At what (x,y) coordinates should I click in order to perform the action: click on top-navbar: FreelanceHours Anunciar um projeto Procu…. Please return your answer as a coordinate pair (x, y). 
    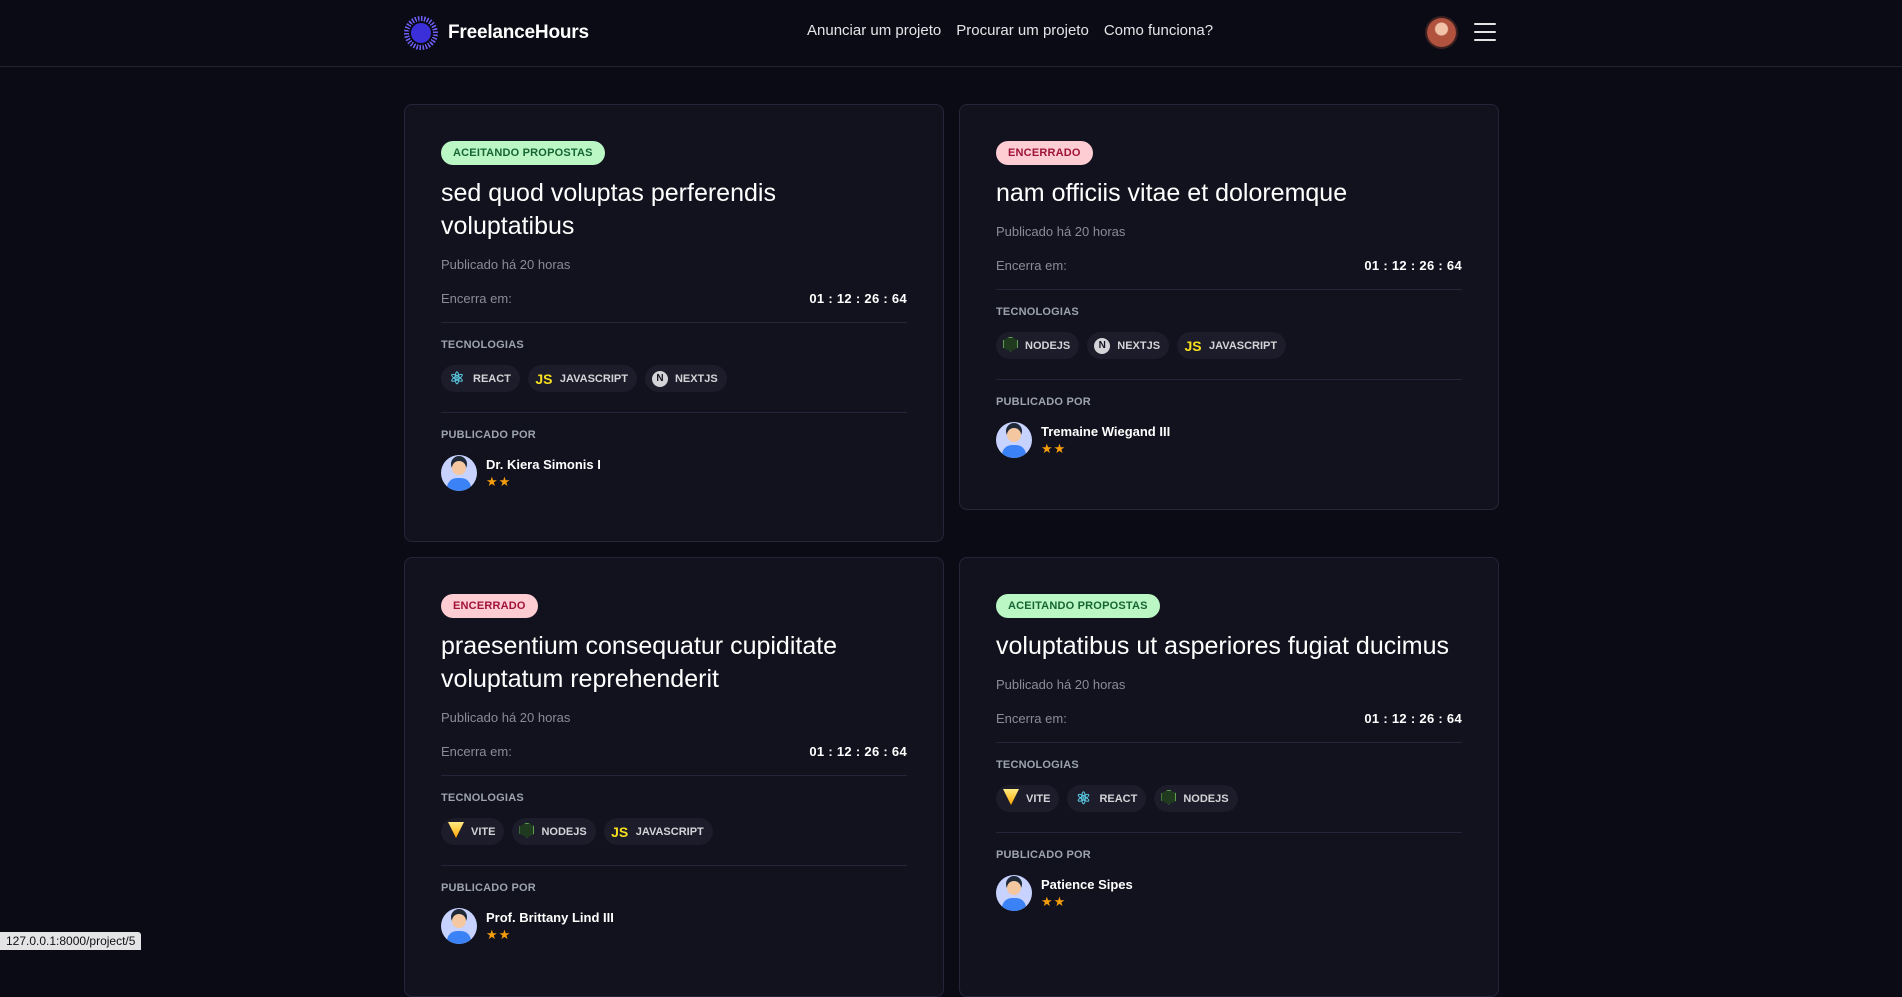
    Looking at the image, I should click on (951, 33).